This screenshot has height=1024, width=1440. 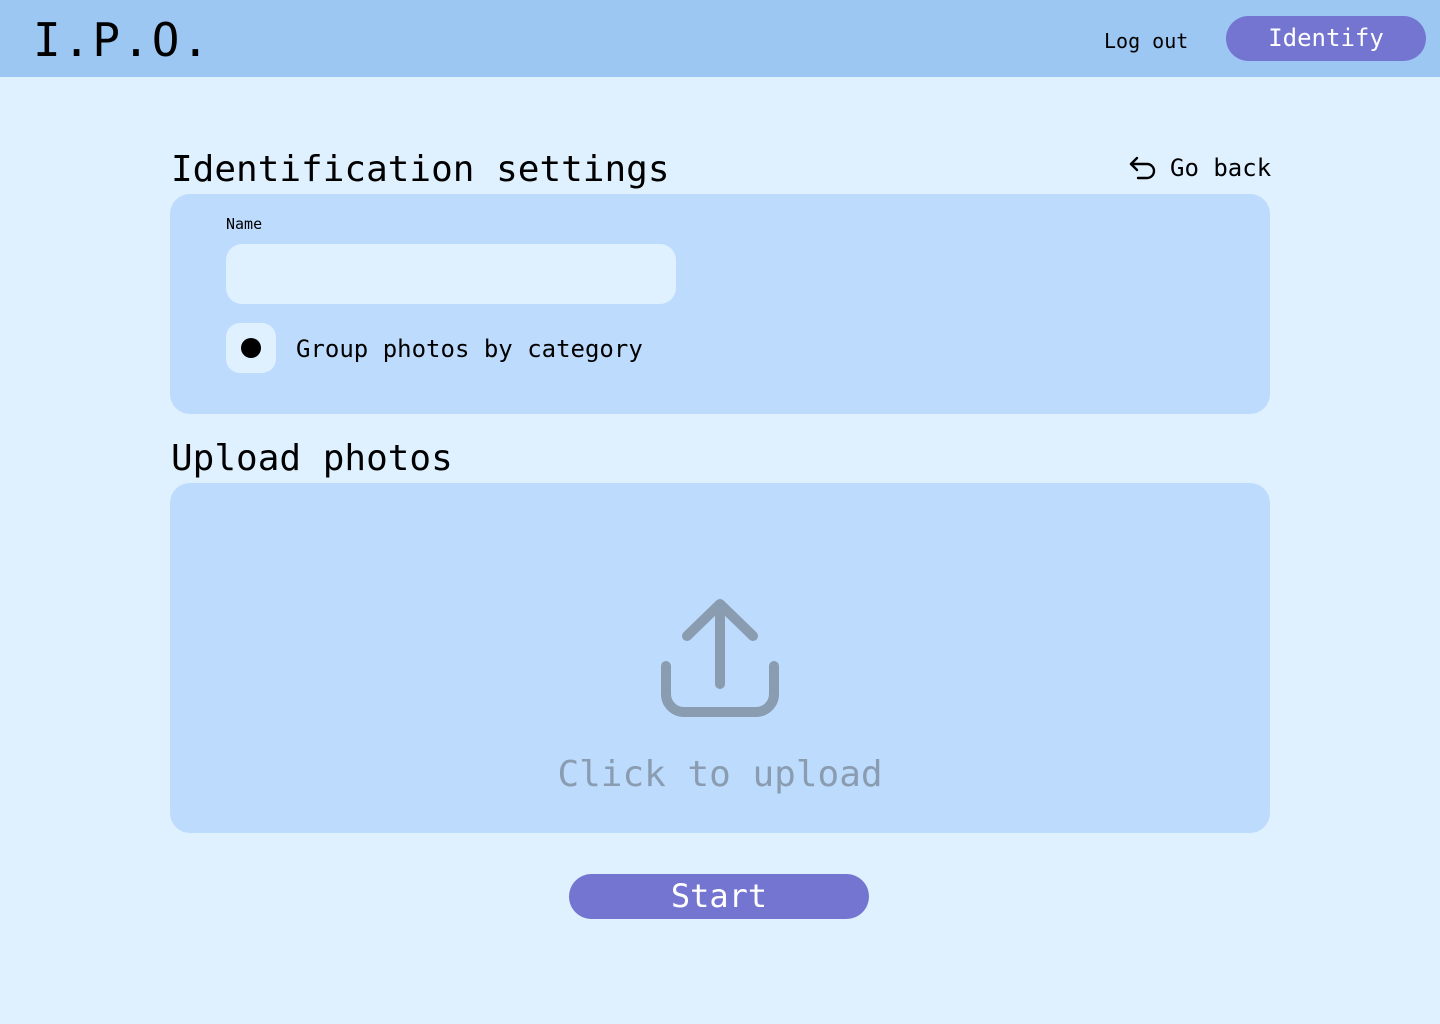 I want to click on group-by-category-label: Group photos by category, so click(x=469, y=349).